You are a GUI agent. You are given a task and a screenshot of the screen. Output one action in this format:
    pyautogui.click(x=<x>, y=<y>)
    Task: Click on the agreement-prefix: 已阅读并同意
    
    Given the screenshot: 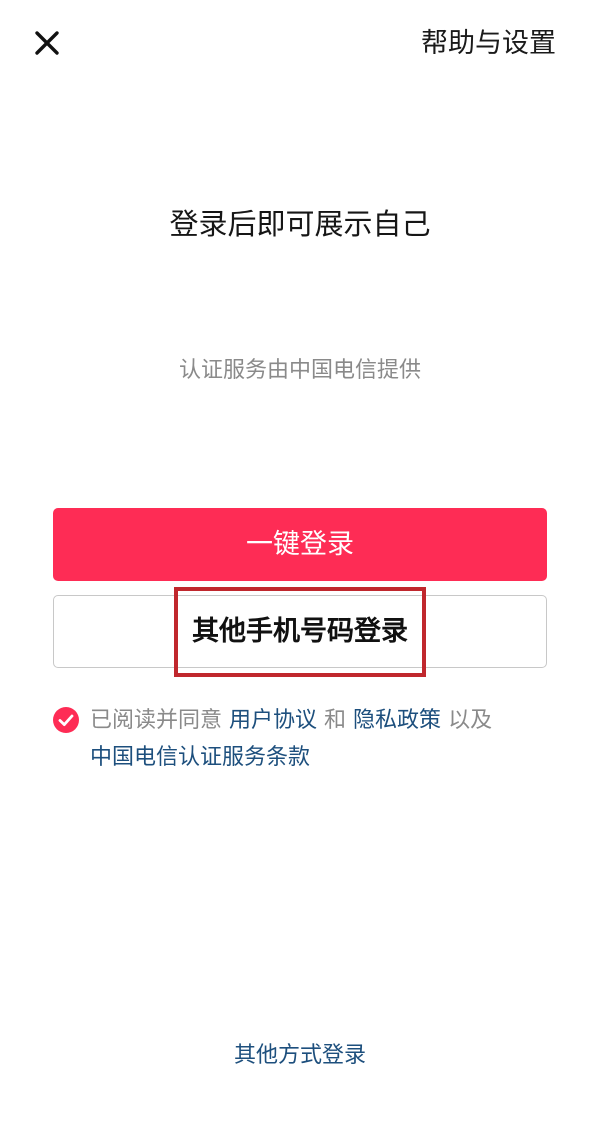 What is the action you would take?
    pyautogui.click(x=156, y=720)
    